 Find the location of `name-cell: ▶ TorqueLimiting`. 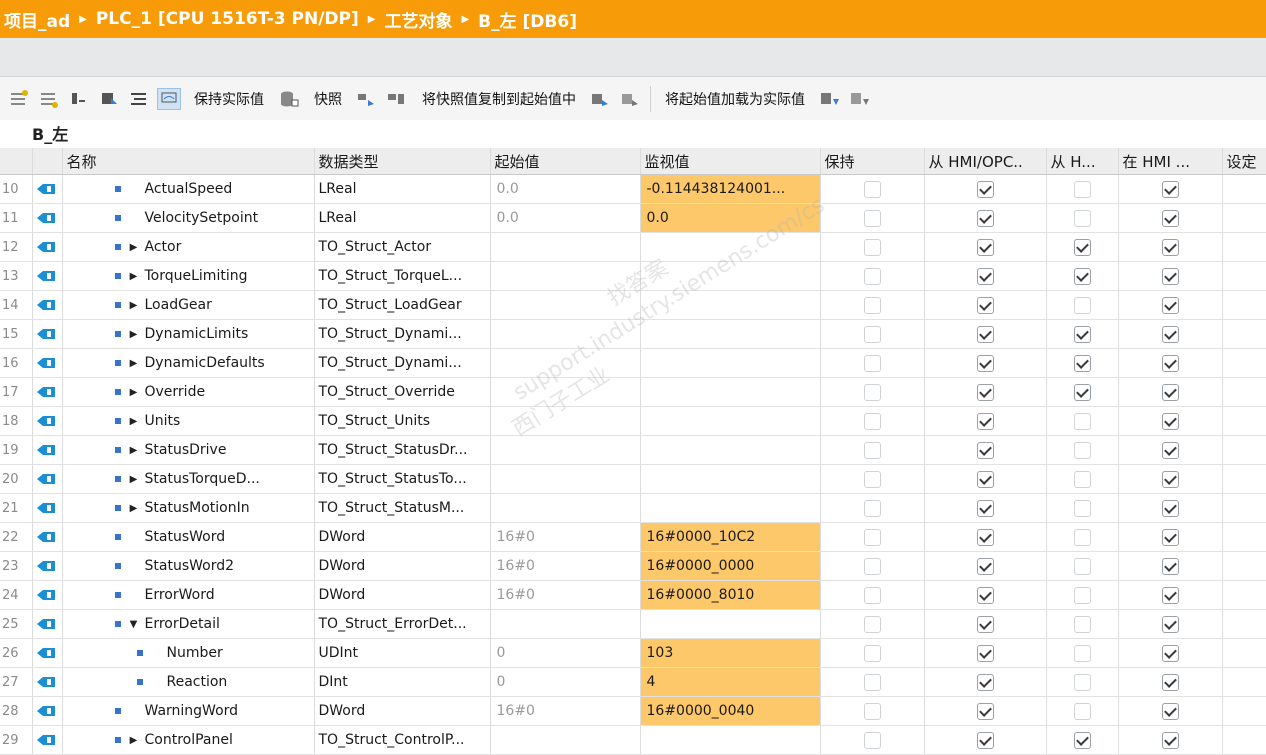

name-cell: ▶ TorqueLimiting is located at coordinates (188, 276).